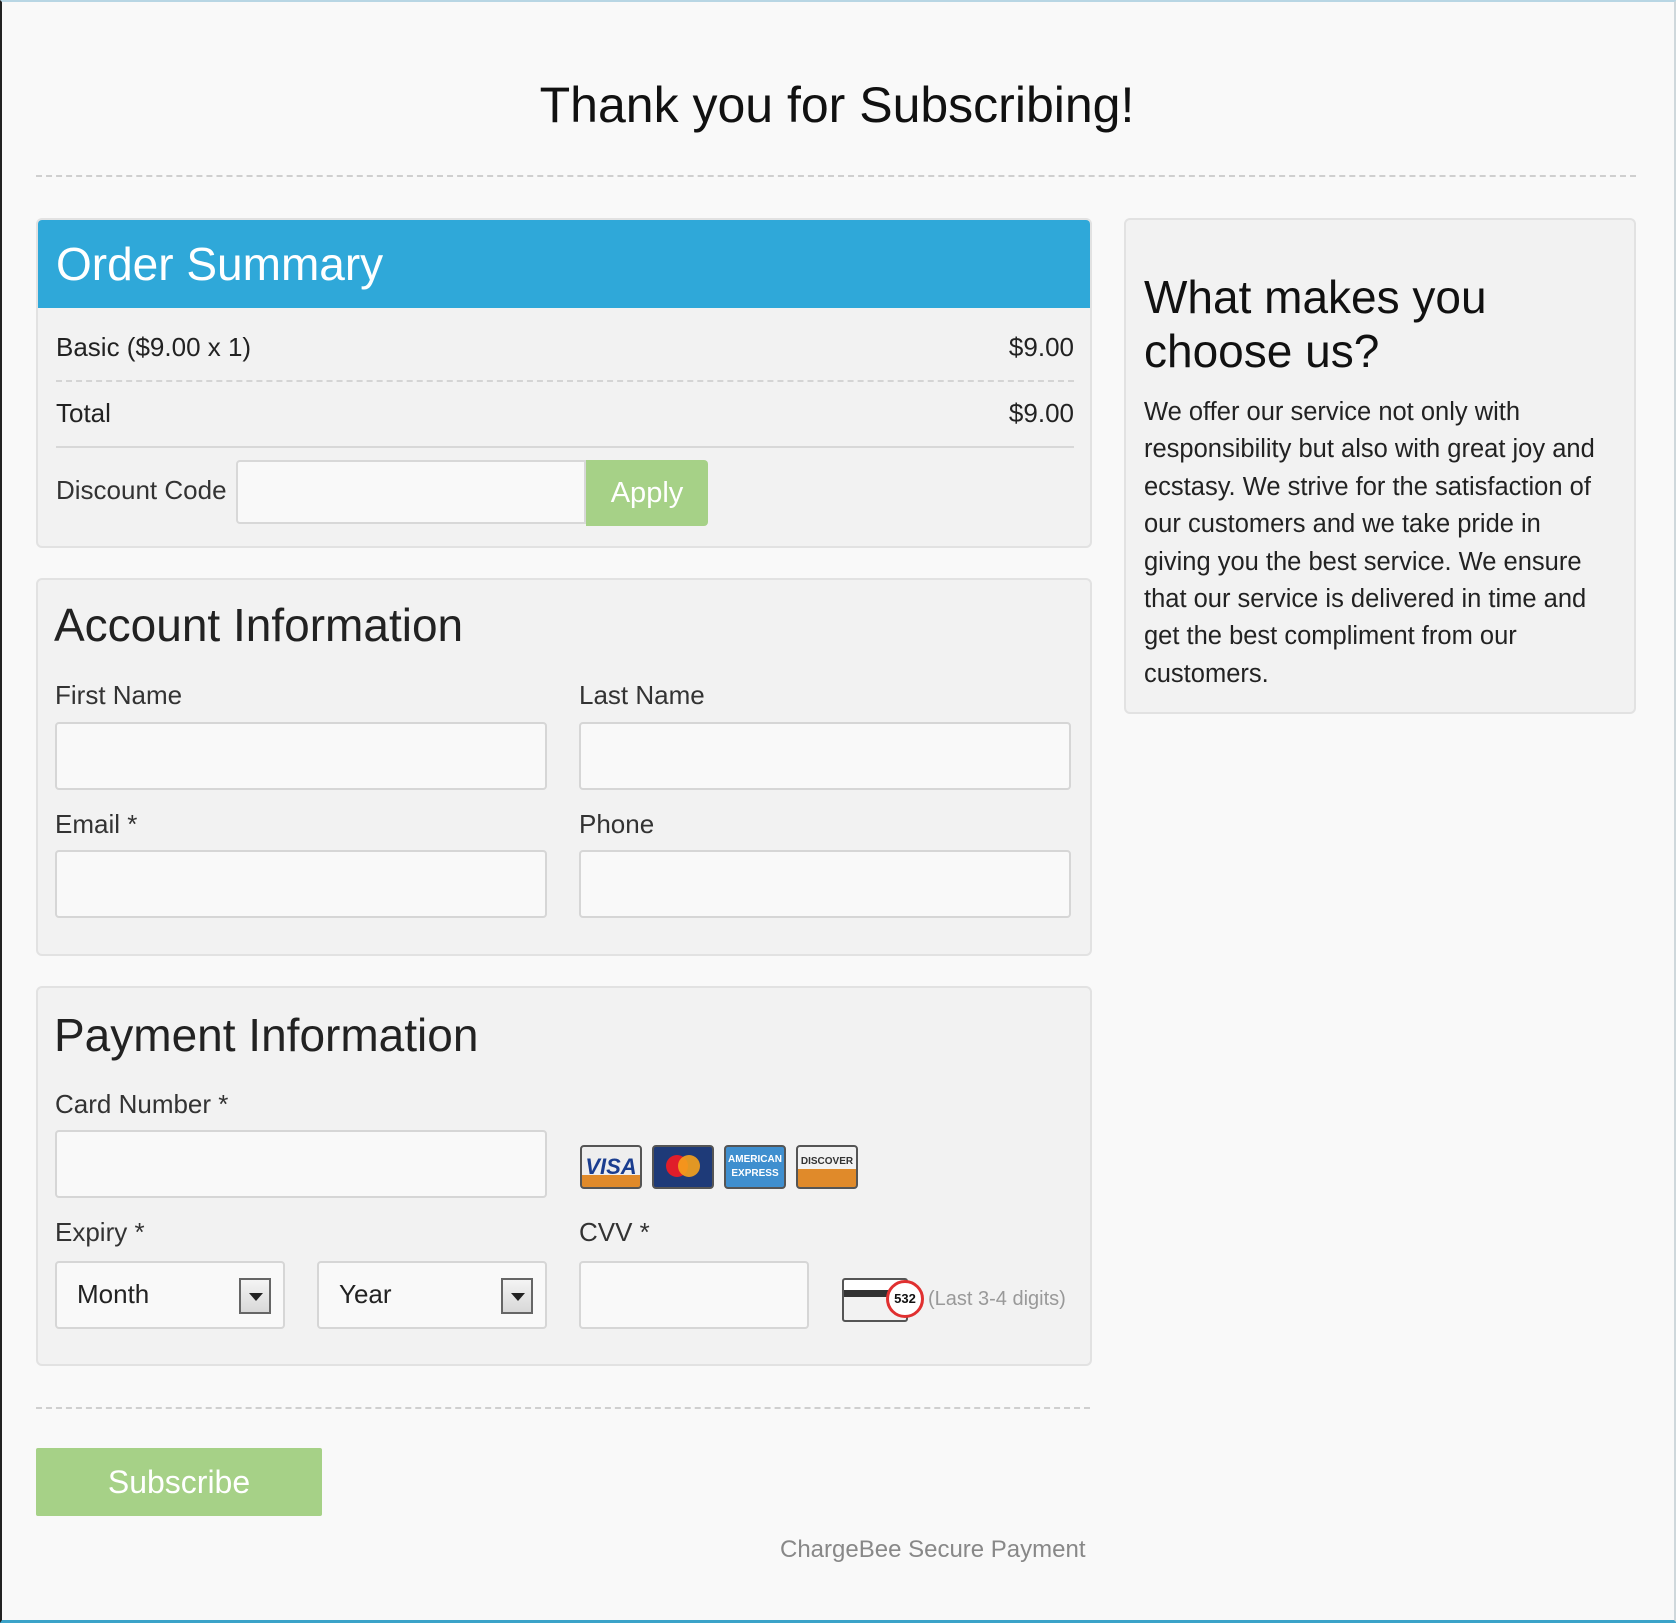 This screenshot has width=1676, height=1623. What do you see at coordinates (96, 824) in the screenshot?
I see `email-label: Email *` at bounding box center [96, 824].